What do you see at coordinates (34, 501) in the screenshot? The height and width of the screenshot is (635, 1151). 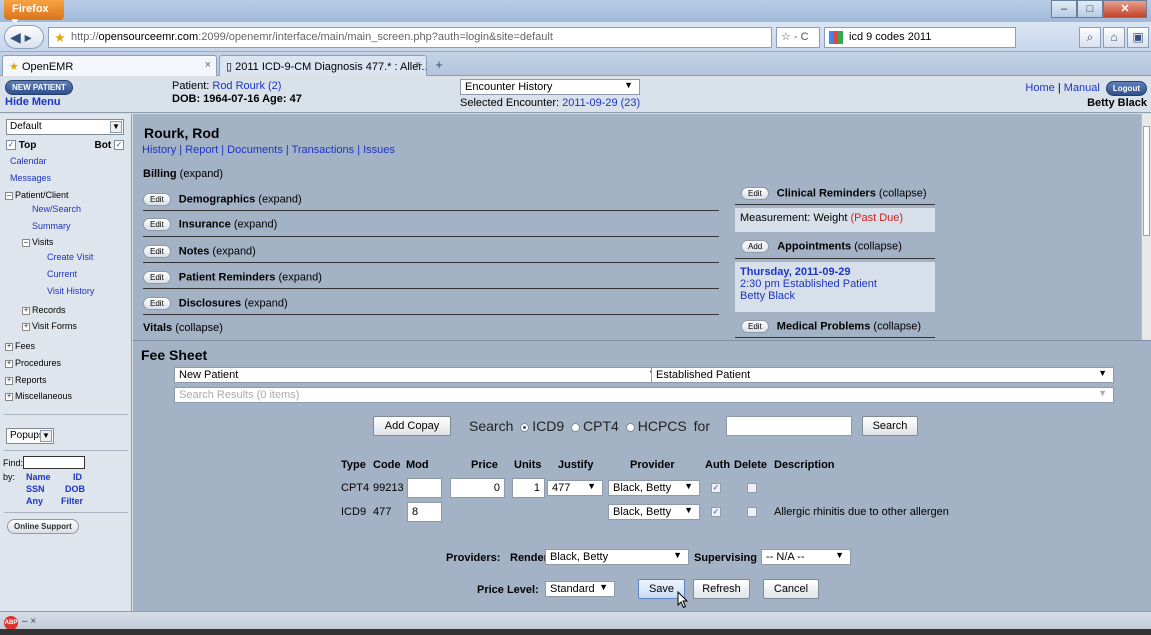 I see `find-any: Any` at bounding box center [34, 501].